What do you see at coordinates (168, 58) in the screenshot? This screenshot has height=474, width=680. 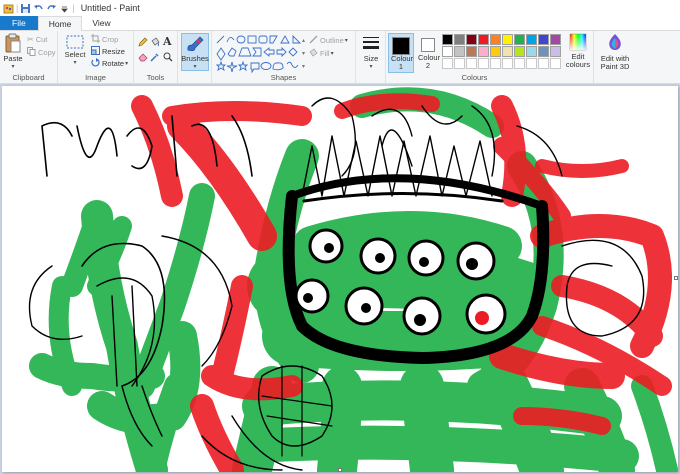 I see `magnifier-icon` at bounding box center [168, 58].